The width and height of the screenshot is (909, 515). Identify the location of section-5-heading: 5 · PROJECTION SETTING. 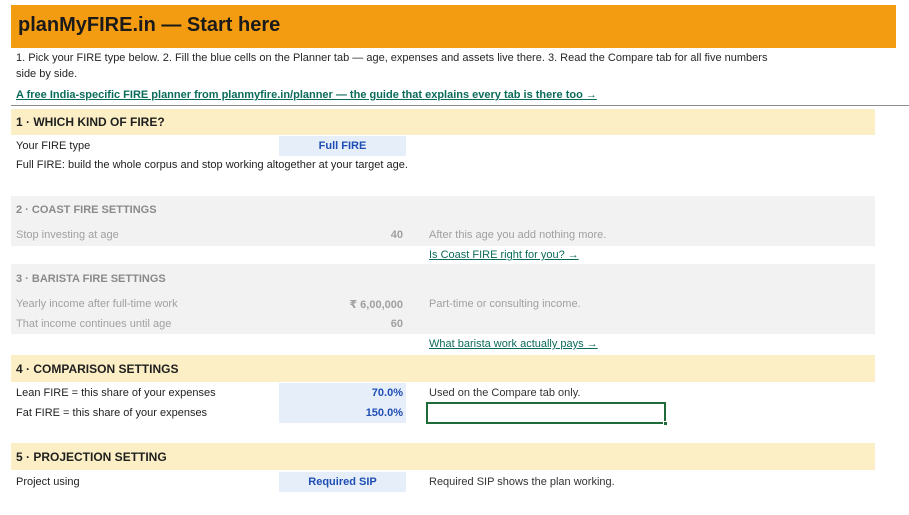
(91, 457).